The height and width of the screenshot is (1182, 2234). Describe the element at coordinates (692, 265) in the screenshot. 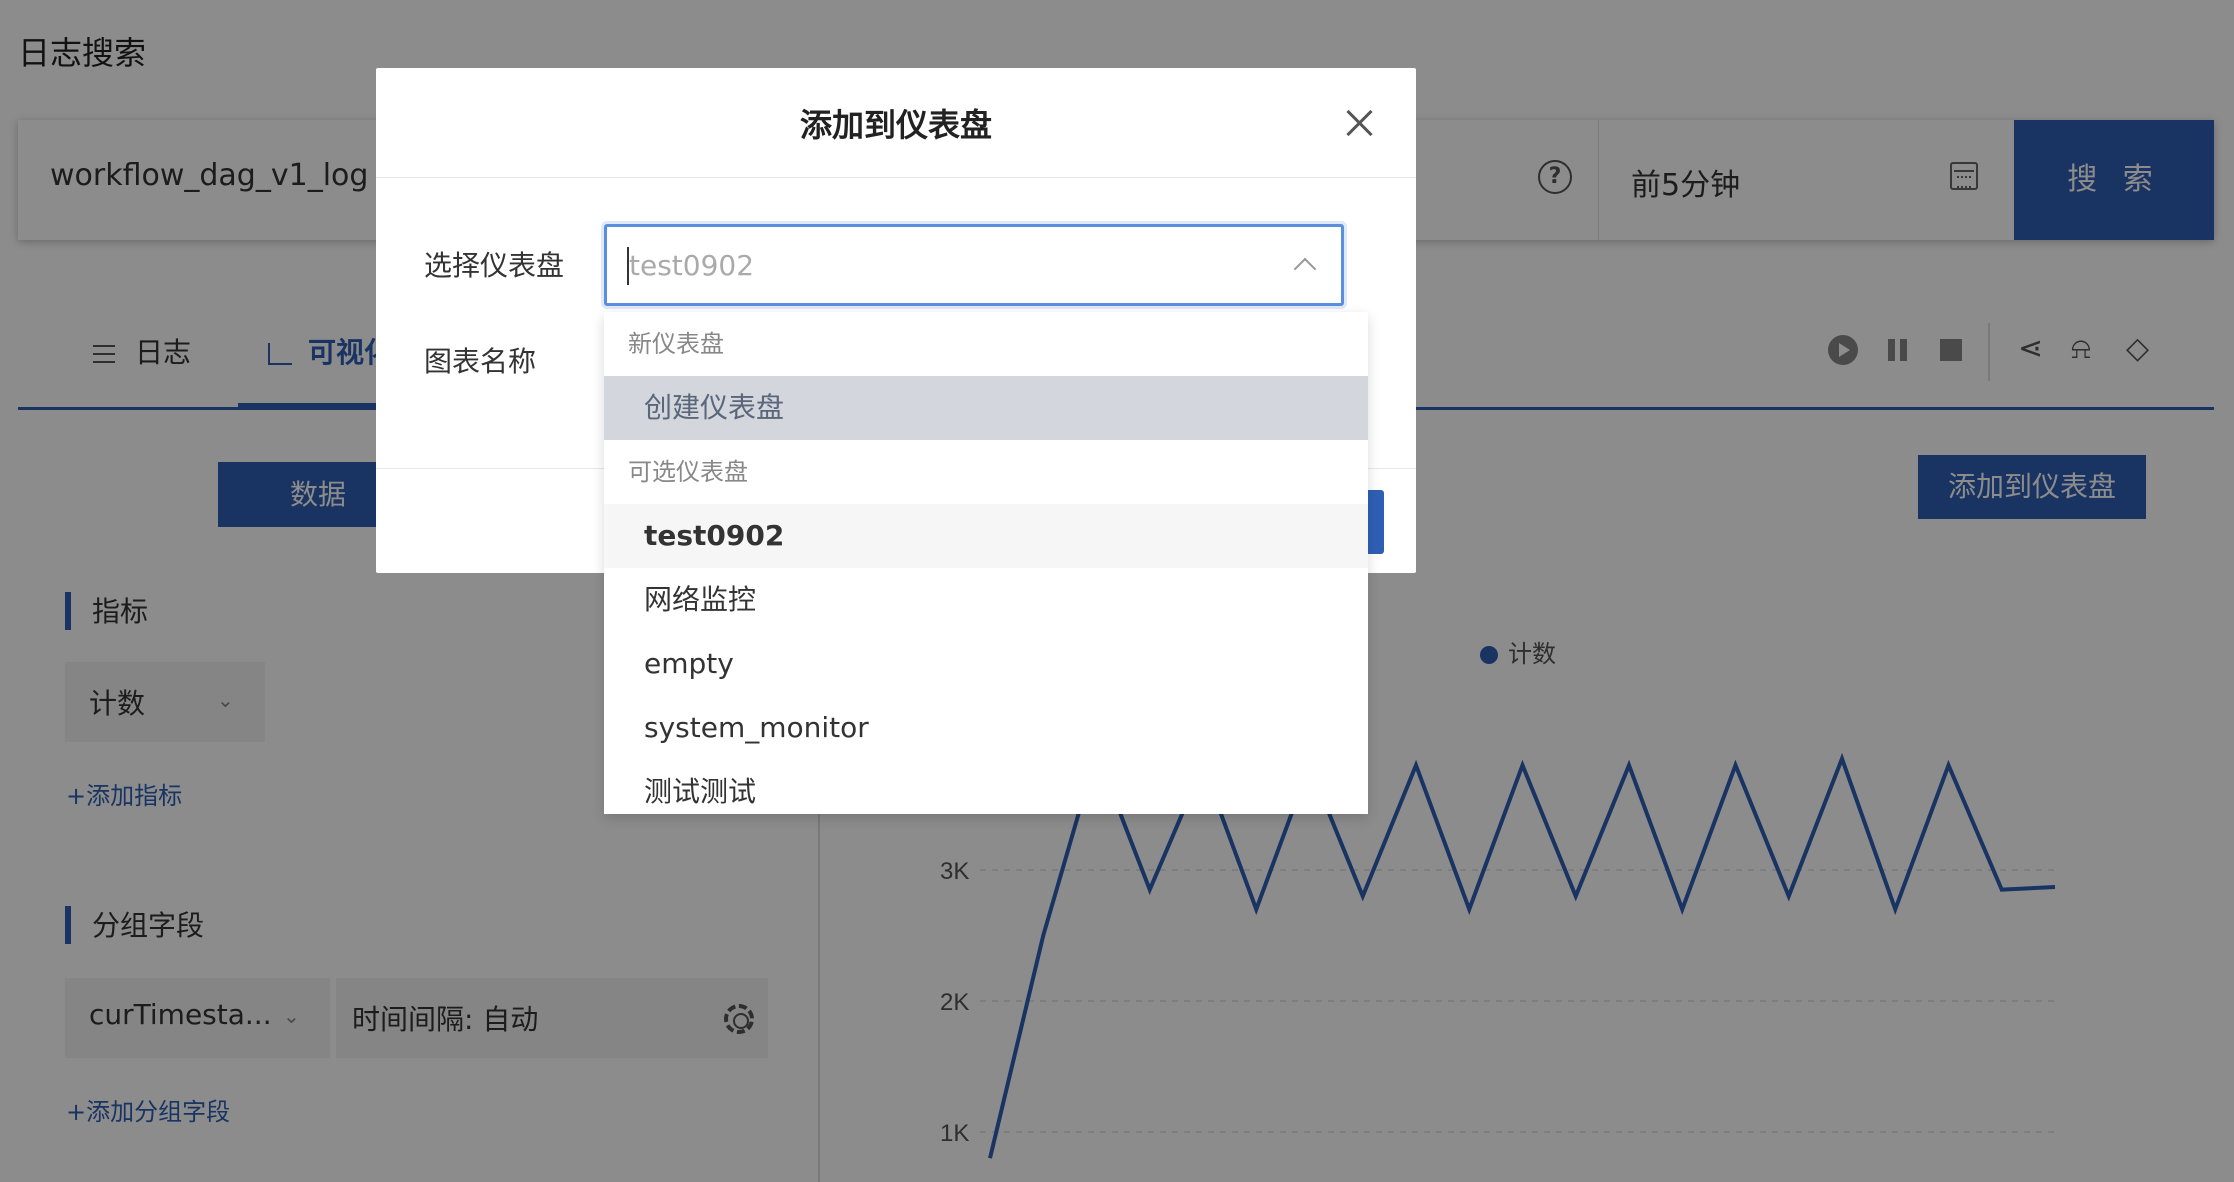

I see `dashboard-select-placeholder: test0902` at that location.